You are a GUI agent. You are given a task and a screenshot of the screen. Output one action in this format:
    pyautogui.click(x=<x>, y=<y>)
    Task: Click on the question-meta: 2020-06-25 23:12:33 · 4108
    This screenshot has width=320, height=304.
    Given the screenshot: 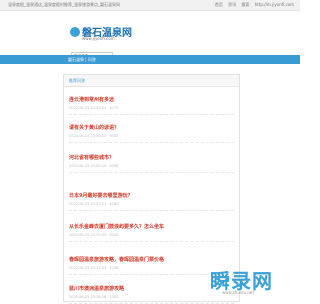 What is the action you would take?
    pyautogui.click(x=94, y=268)
    